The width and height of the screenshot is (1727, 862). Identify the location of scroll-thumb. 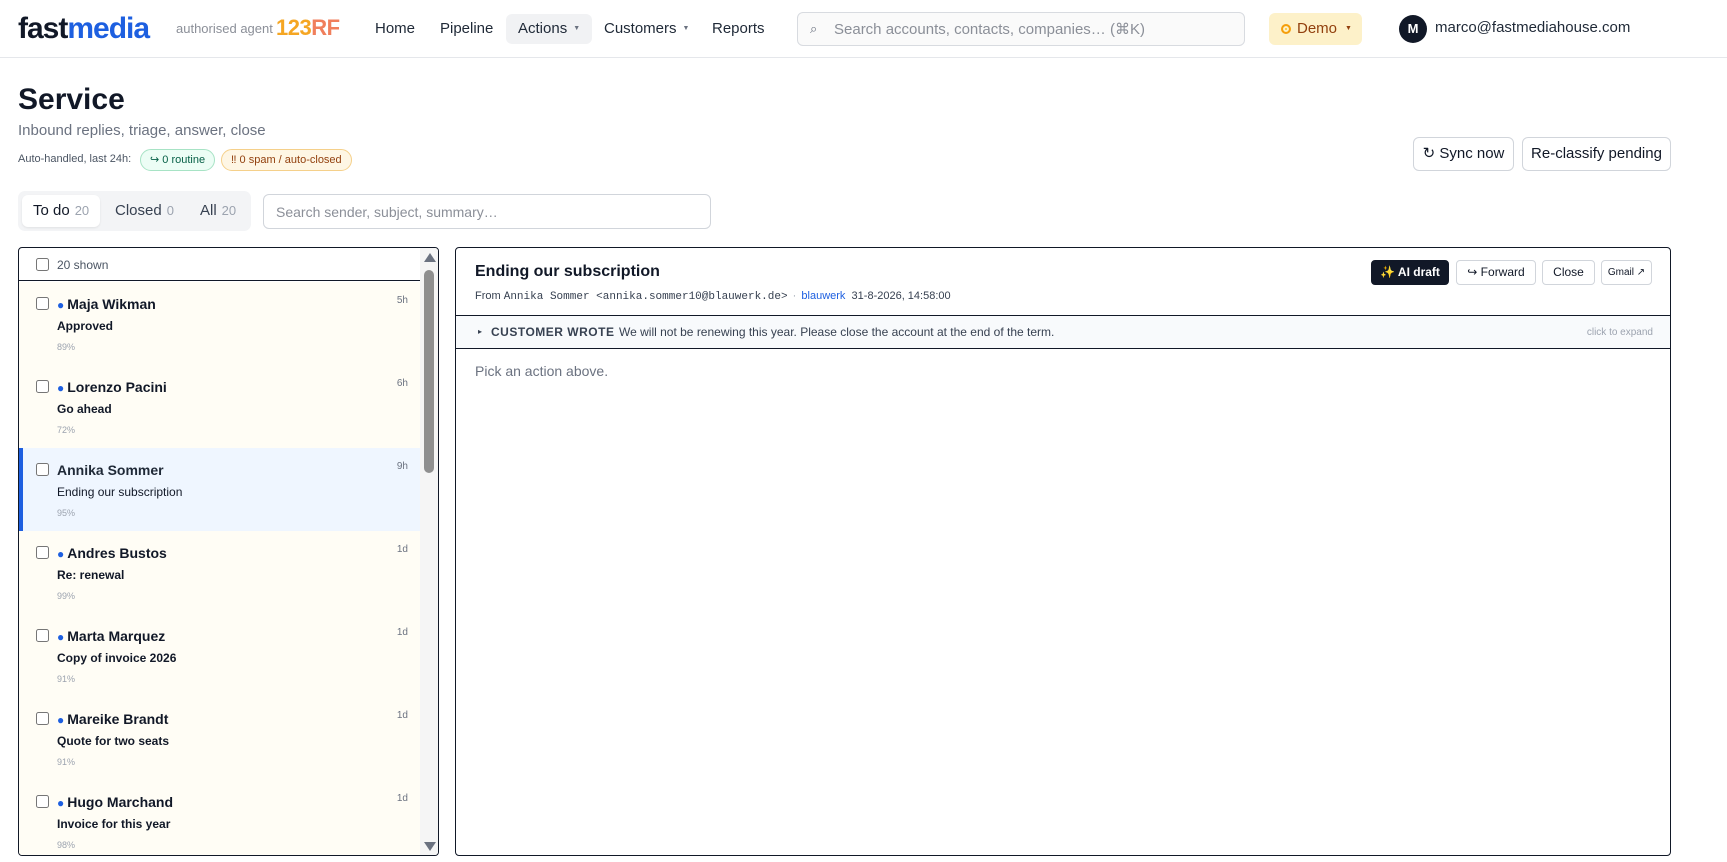
(429, 371).